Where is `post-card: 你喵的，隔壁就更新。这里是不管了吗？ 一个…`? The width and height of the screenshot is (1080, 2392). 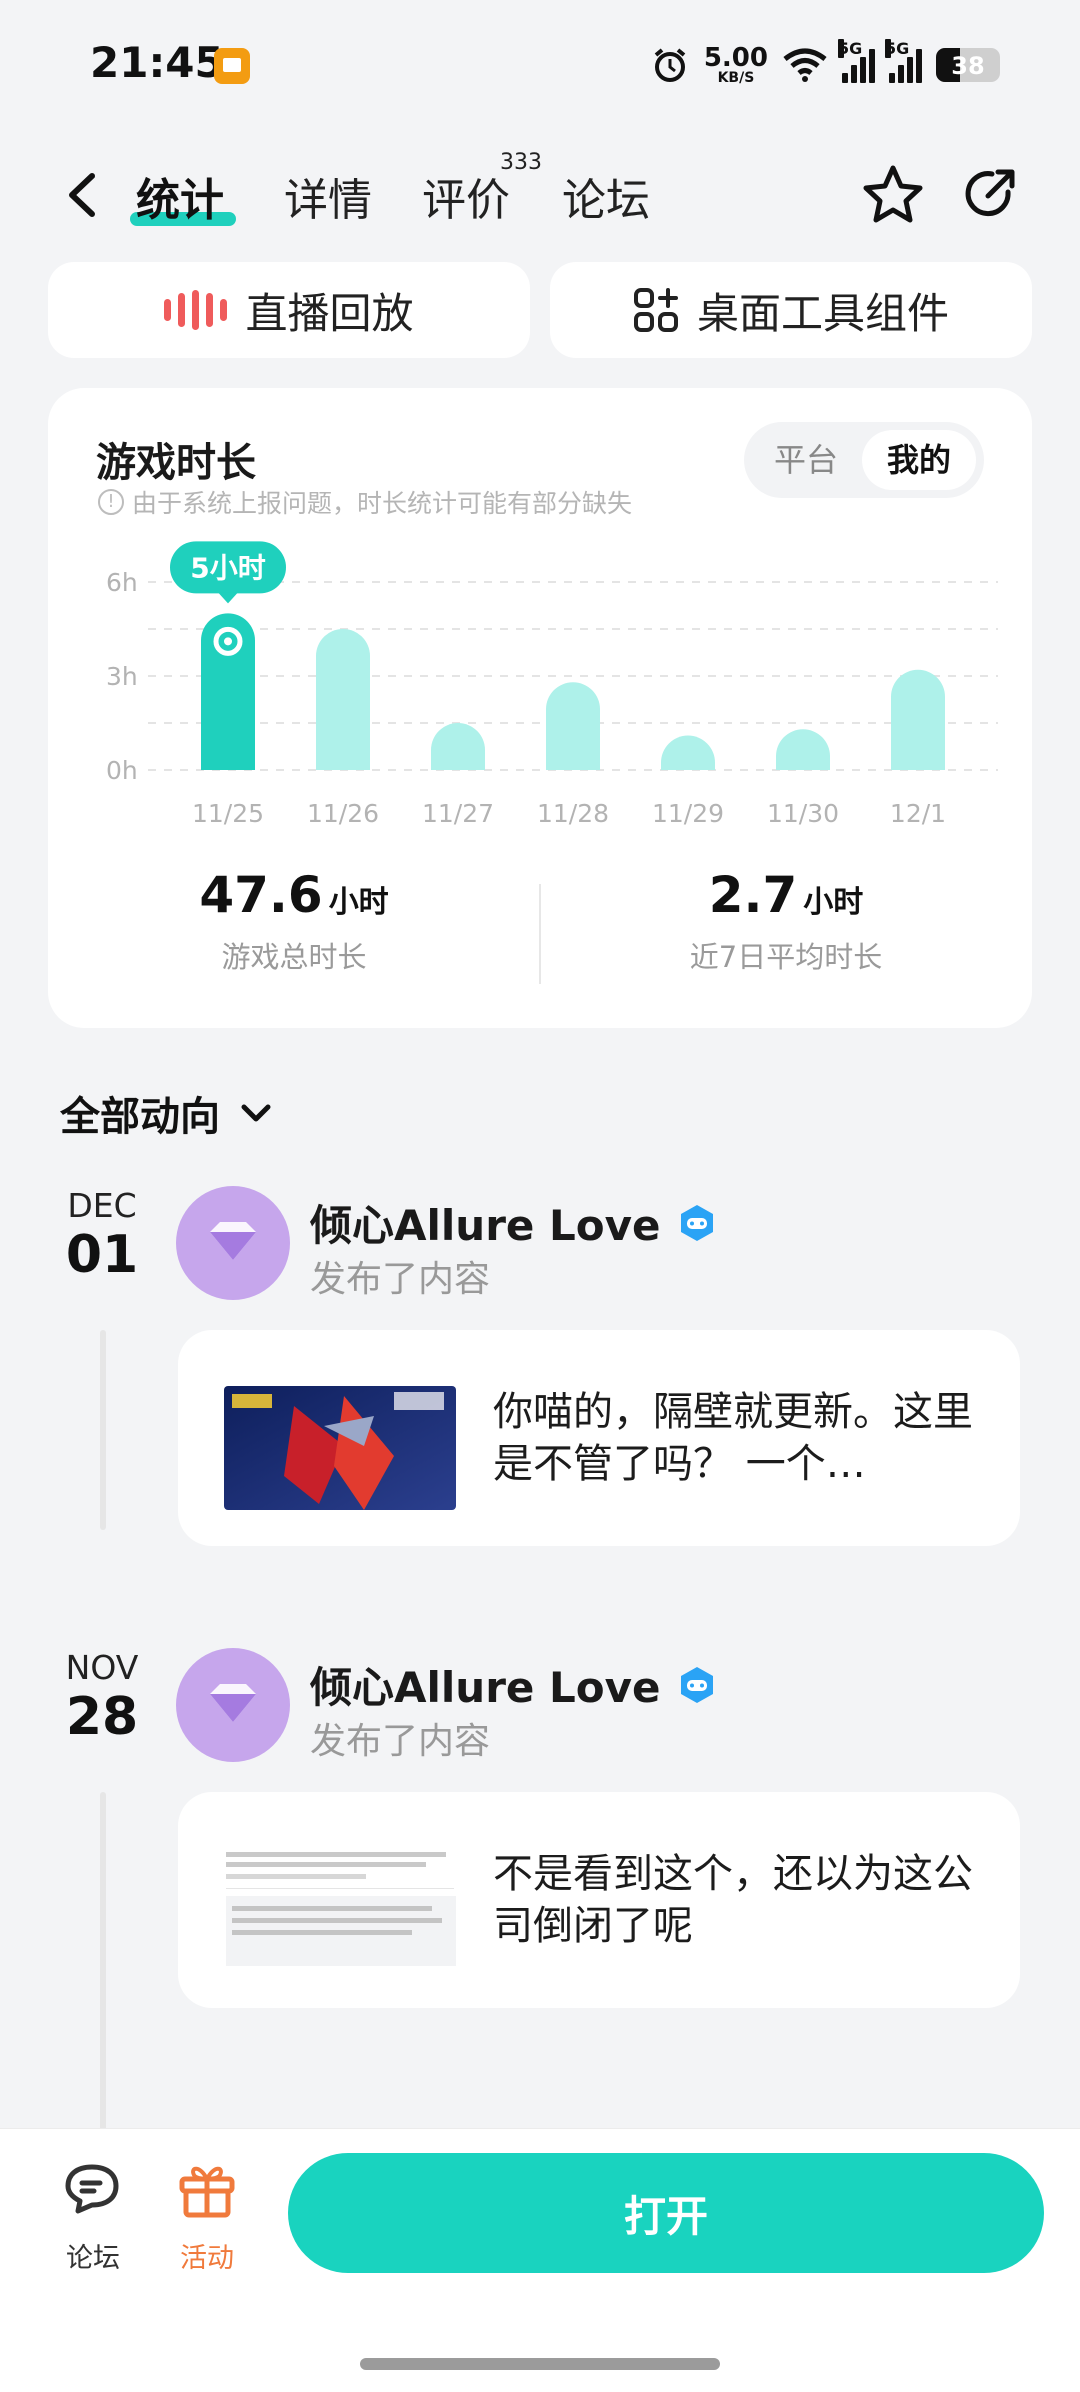
post-card: 你喵的，隔壁就更新。这里是不管了吗？ 一个… is located at coordinates (599, 1438).